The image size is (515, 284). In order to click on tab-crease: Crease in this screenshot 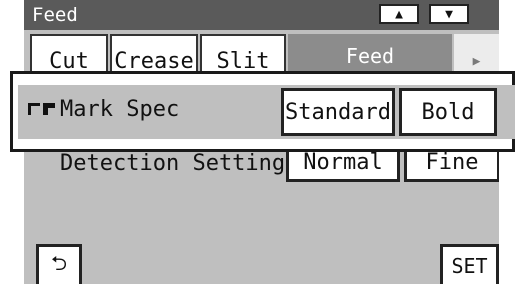, I will do `click(154, 54)`.